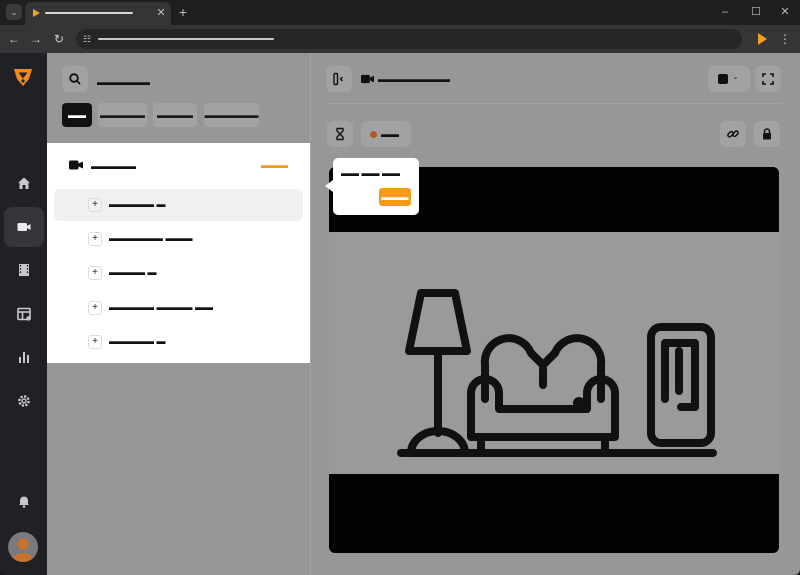 The image size is (800, 575). I want to click on site-settings-icon: ☷, so click(88, 39).